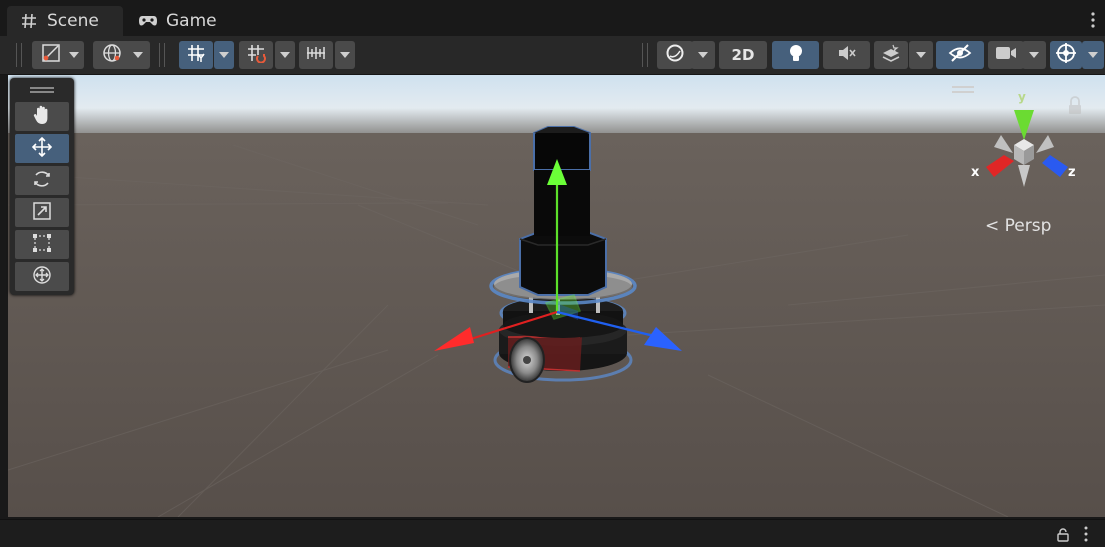  I want to click on gizmo-globe-icon, so click(1066, 55).